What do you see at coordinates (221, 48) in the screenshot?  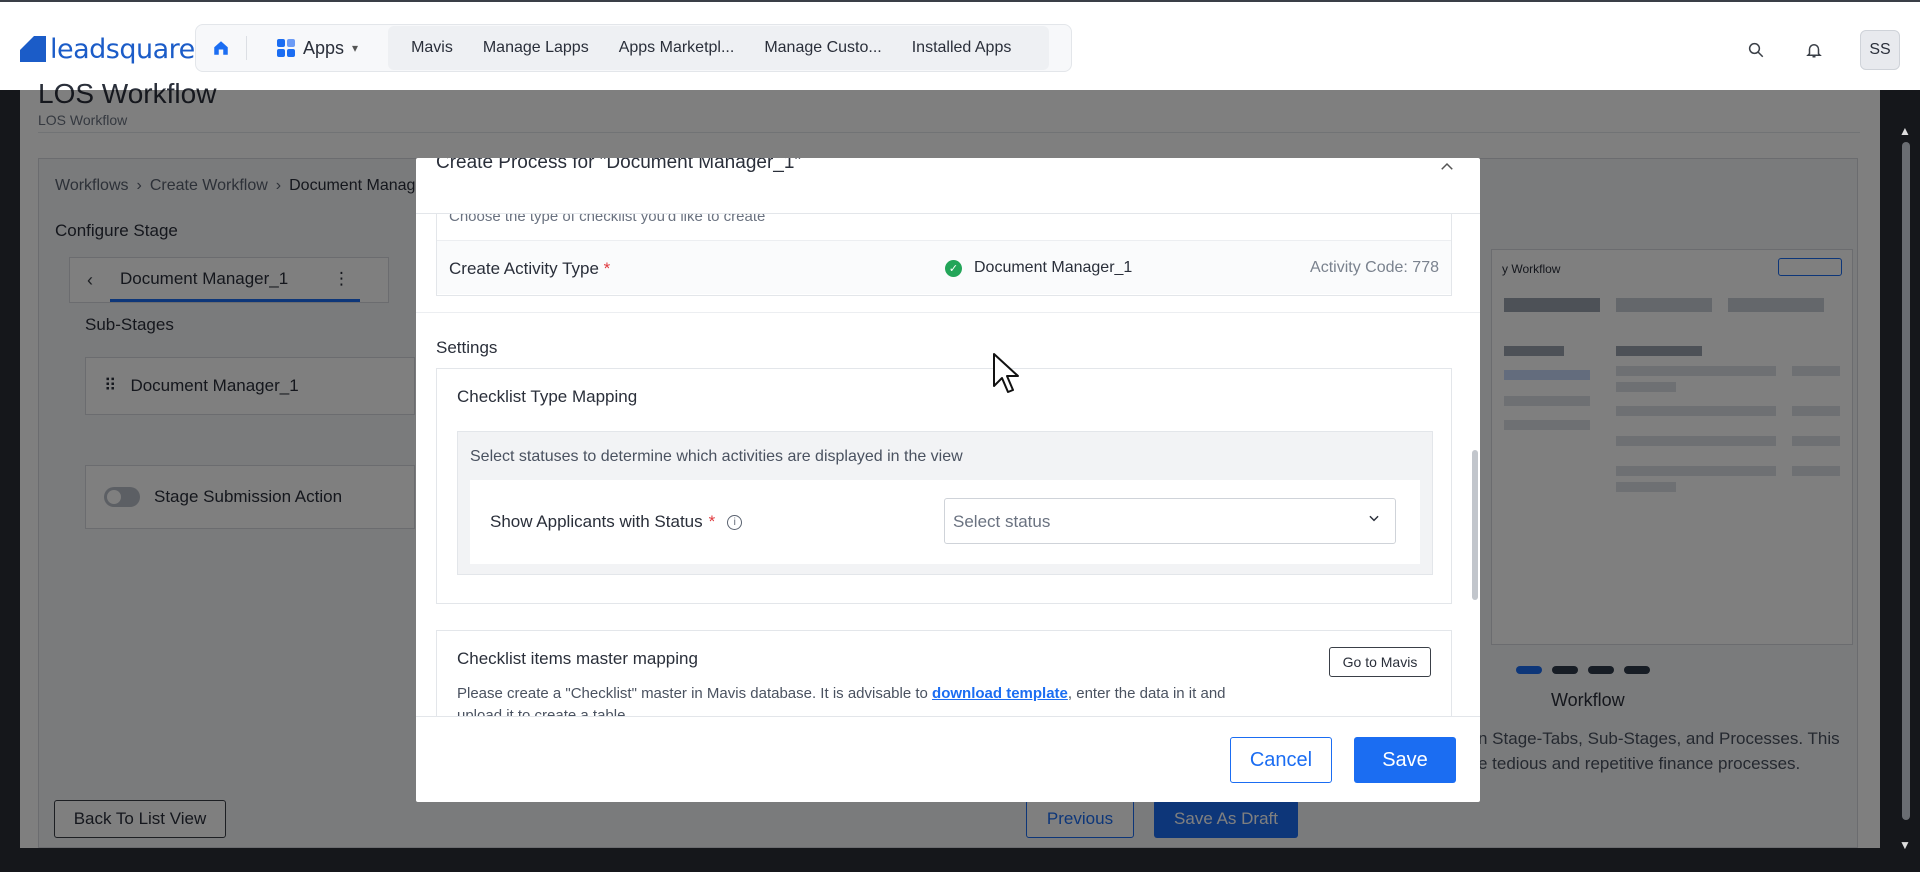 I see `home-icon` at bounding box center [221, 48].